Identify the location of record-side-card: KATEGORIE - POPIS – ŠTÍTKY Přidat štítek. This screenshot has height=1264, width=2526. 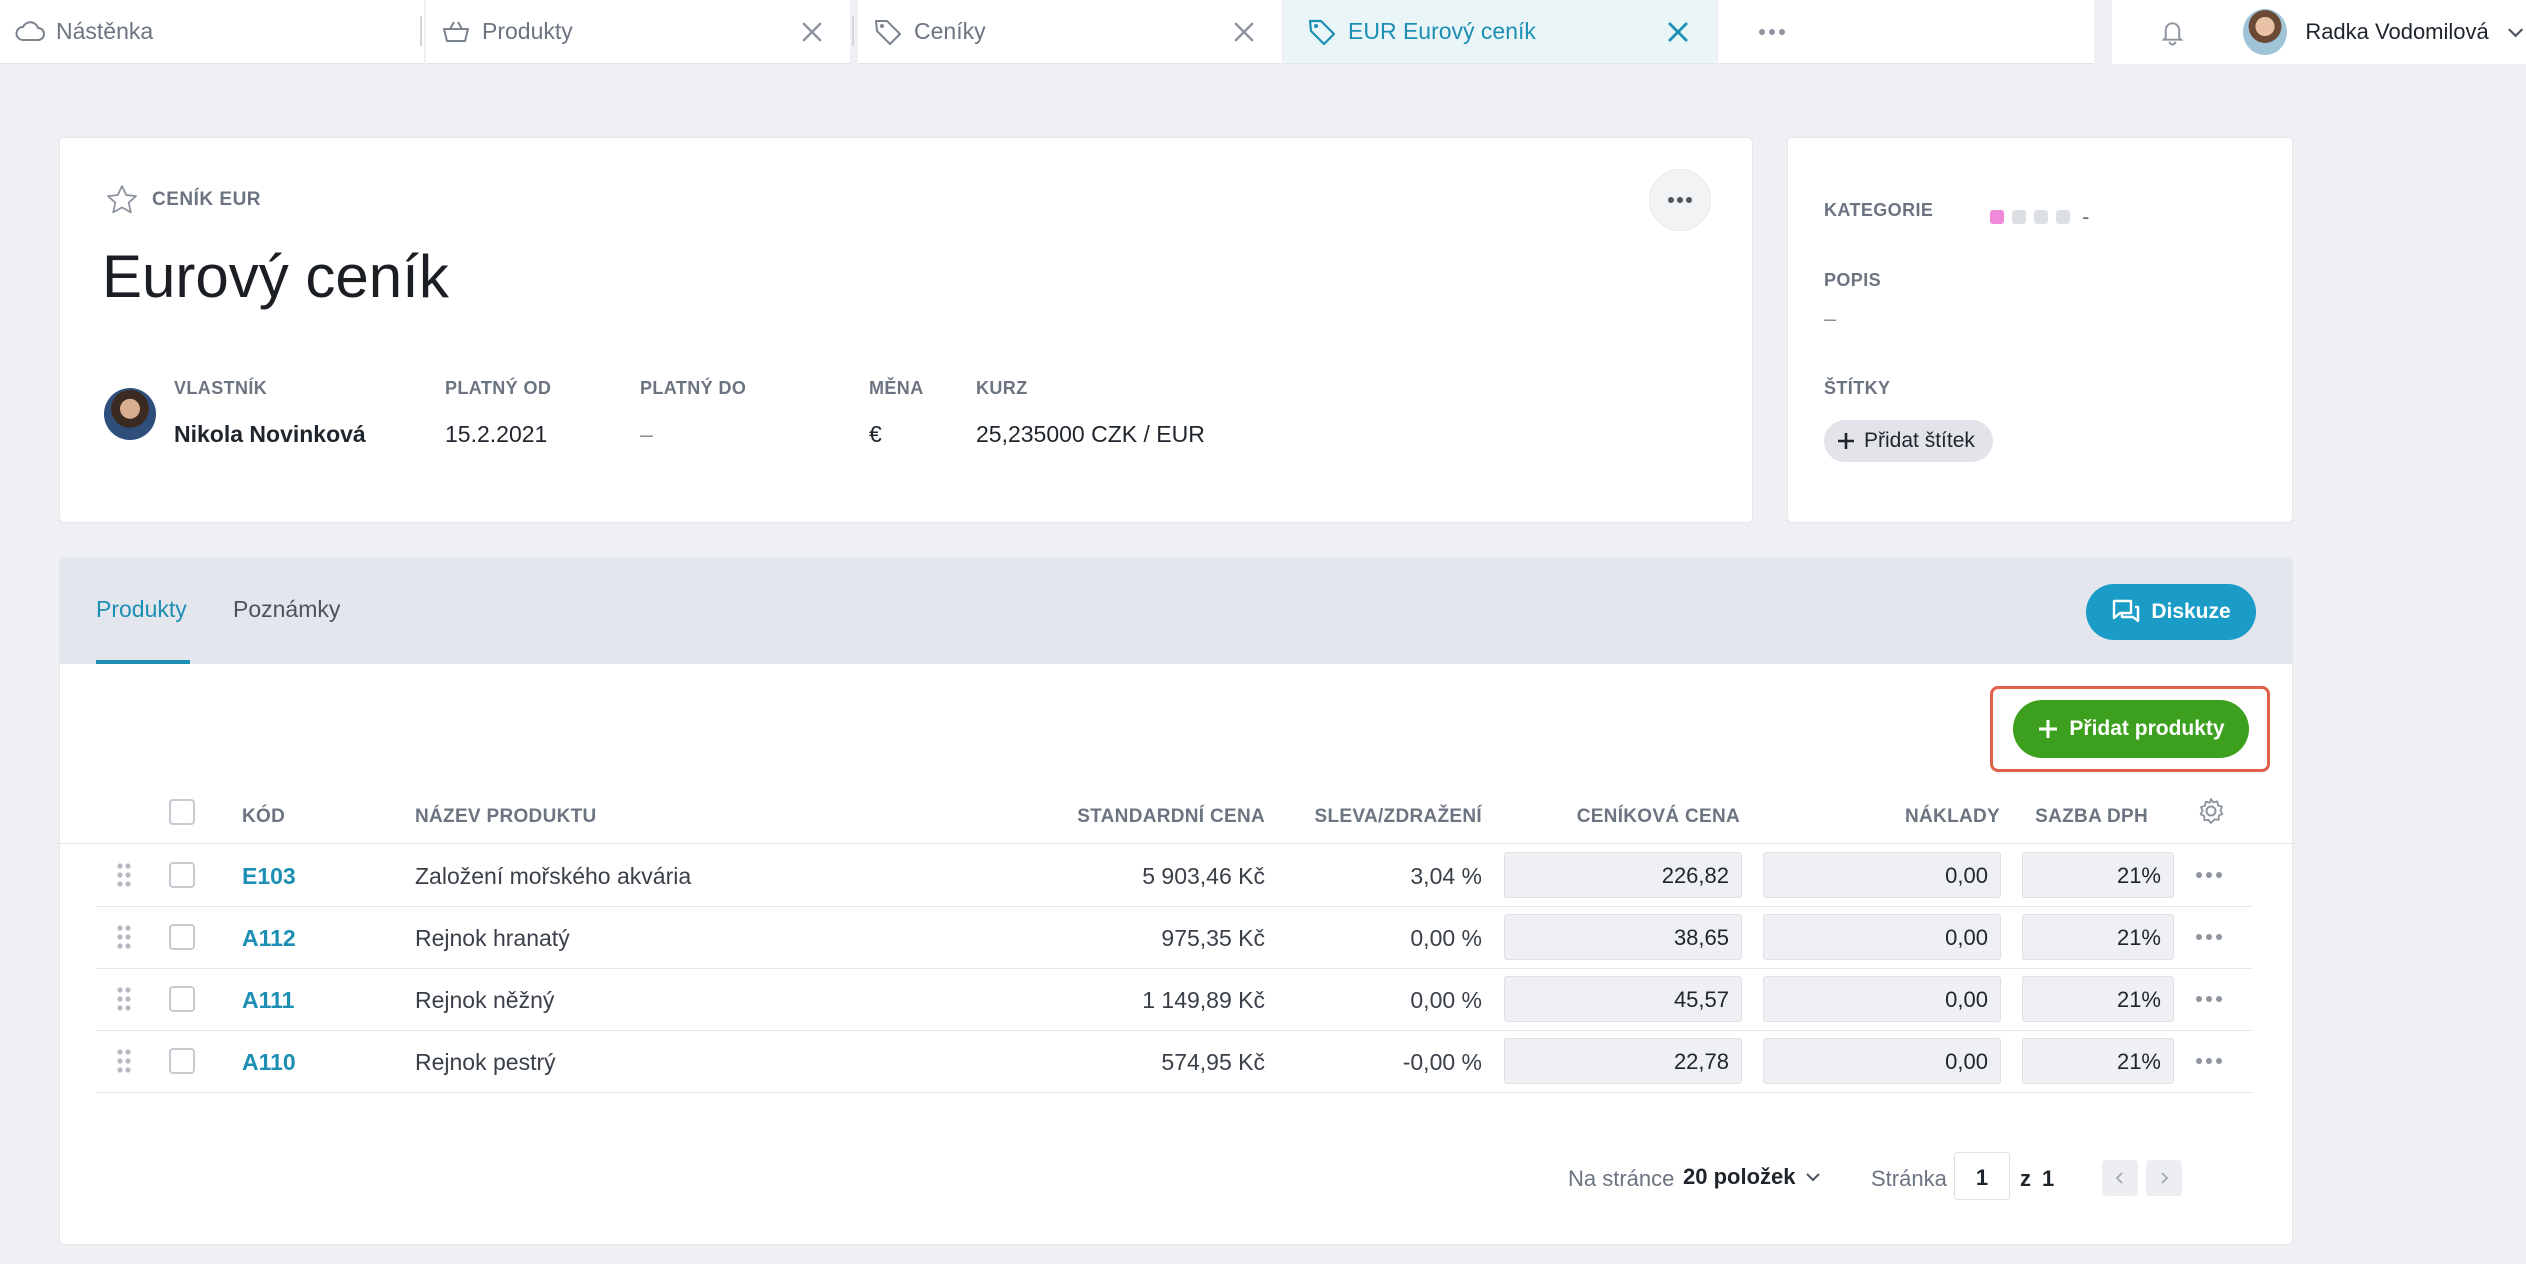
(2040, 330).